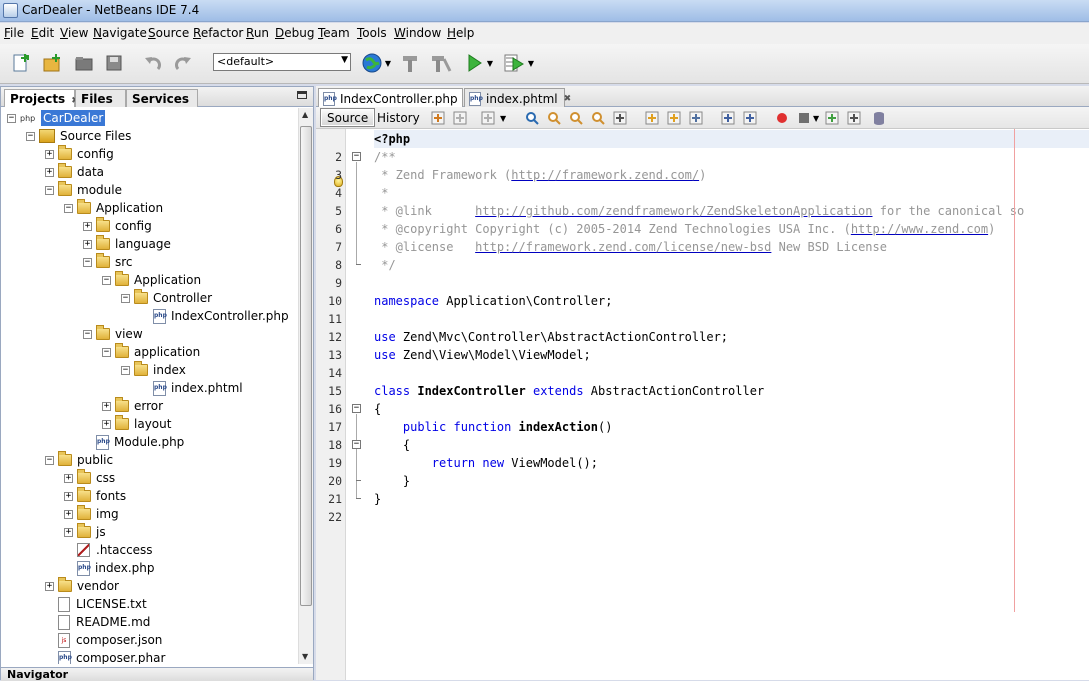  I want to click on tree-node--htaccess: .htaccess, so click(108, 550).